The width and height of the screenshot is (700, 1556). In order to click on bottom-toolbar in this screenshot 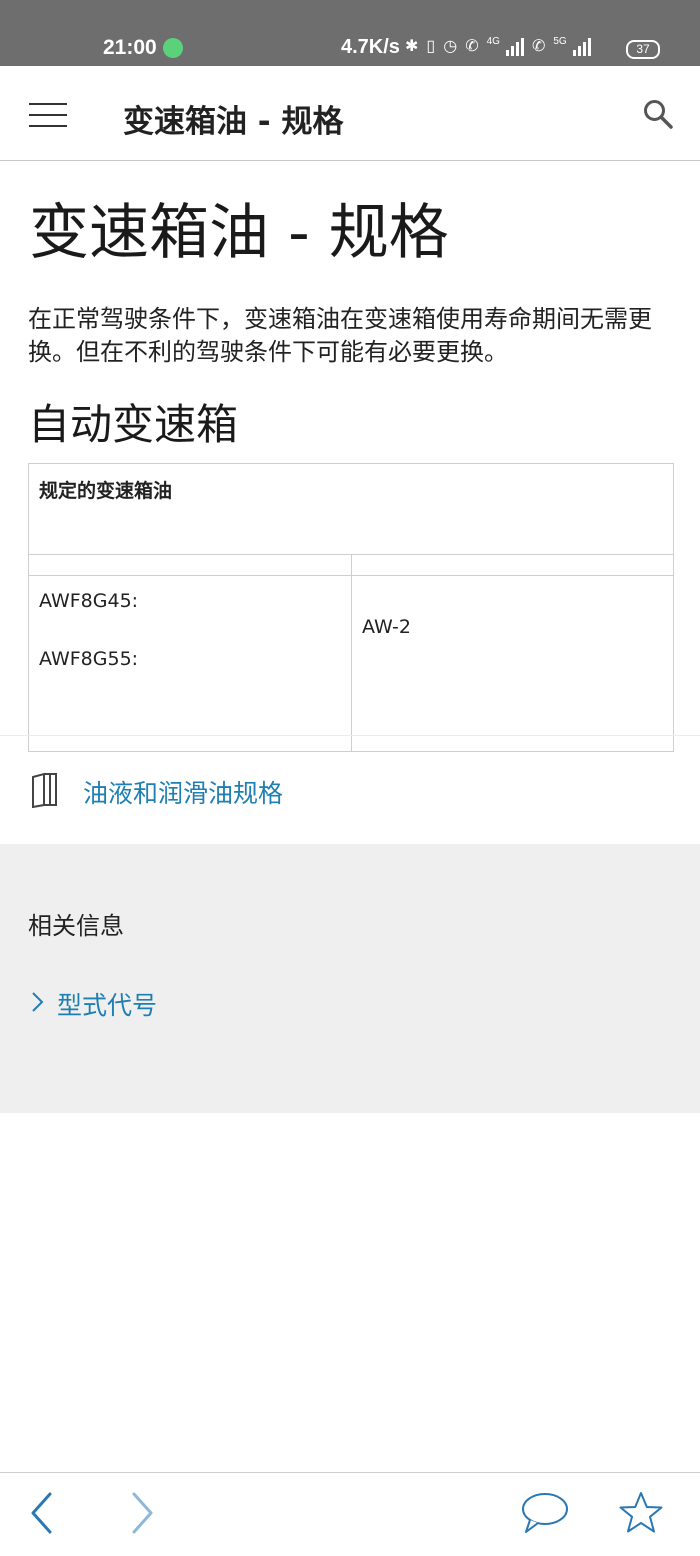, I will do `click(350, 1514)`.